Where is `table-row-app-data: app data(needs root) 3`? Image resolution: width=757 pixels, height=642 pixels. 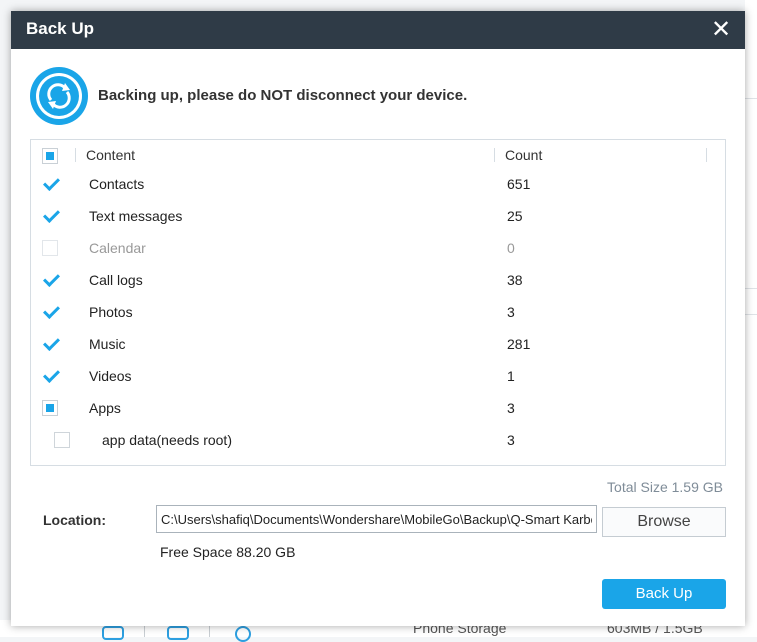
table-row-app-data: app data(needs root) 3 is located at coordinates (378, 440).